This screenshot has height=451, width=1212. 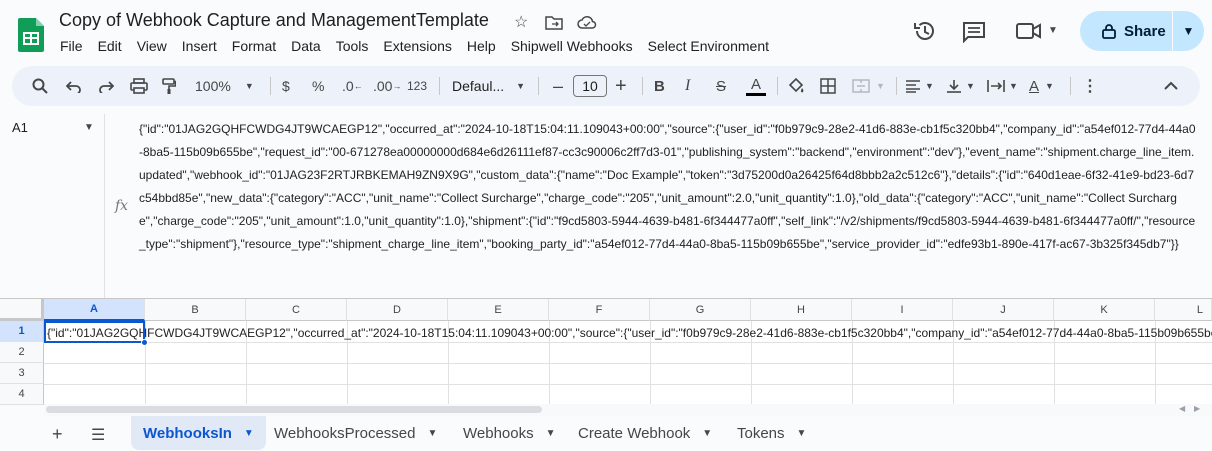 I want to click on row-header-4: 4, so click(x=22, y=394).